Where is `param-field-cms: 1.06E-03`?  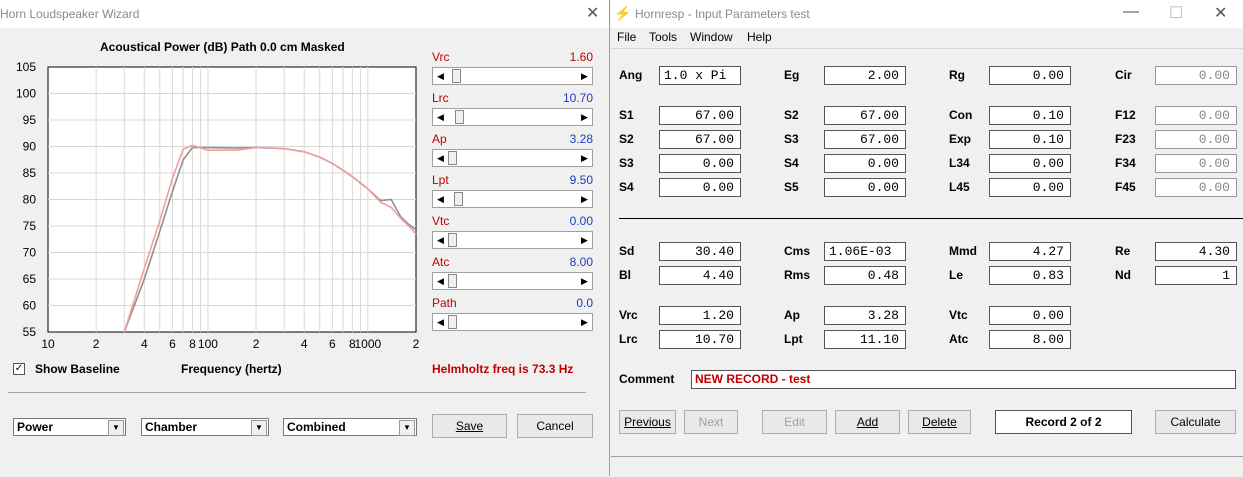 param-field-cms: 1.06E-03 is located at coordinates (865, 251).